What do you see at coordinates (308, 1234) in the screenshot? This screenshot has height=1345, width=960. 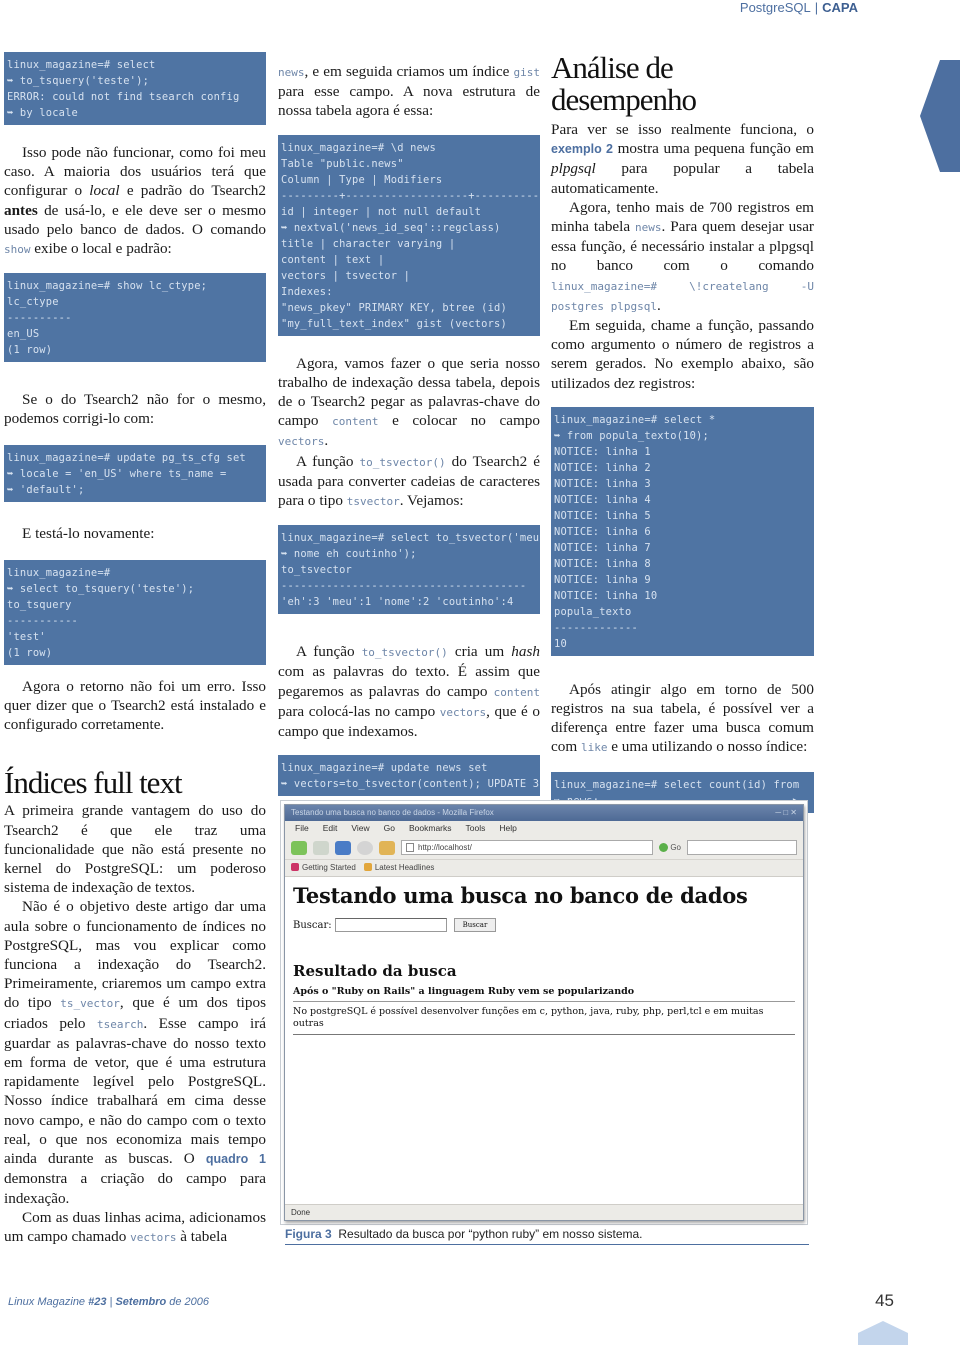 I see `caption-label: Figura 3` at bounding box center [308, 1234].